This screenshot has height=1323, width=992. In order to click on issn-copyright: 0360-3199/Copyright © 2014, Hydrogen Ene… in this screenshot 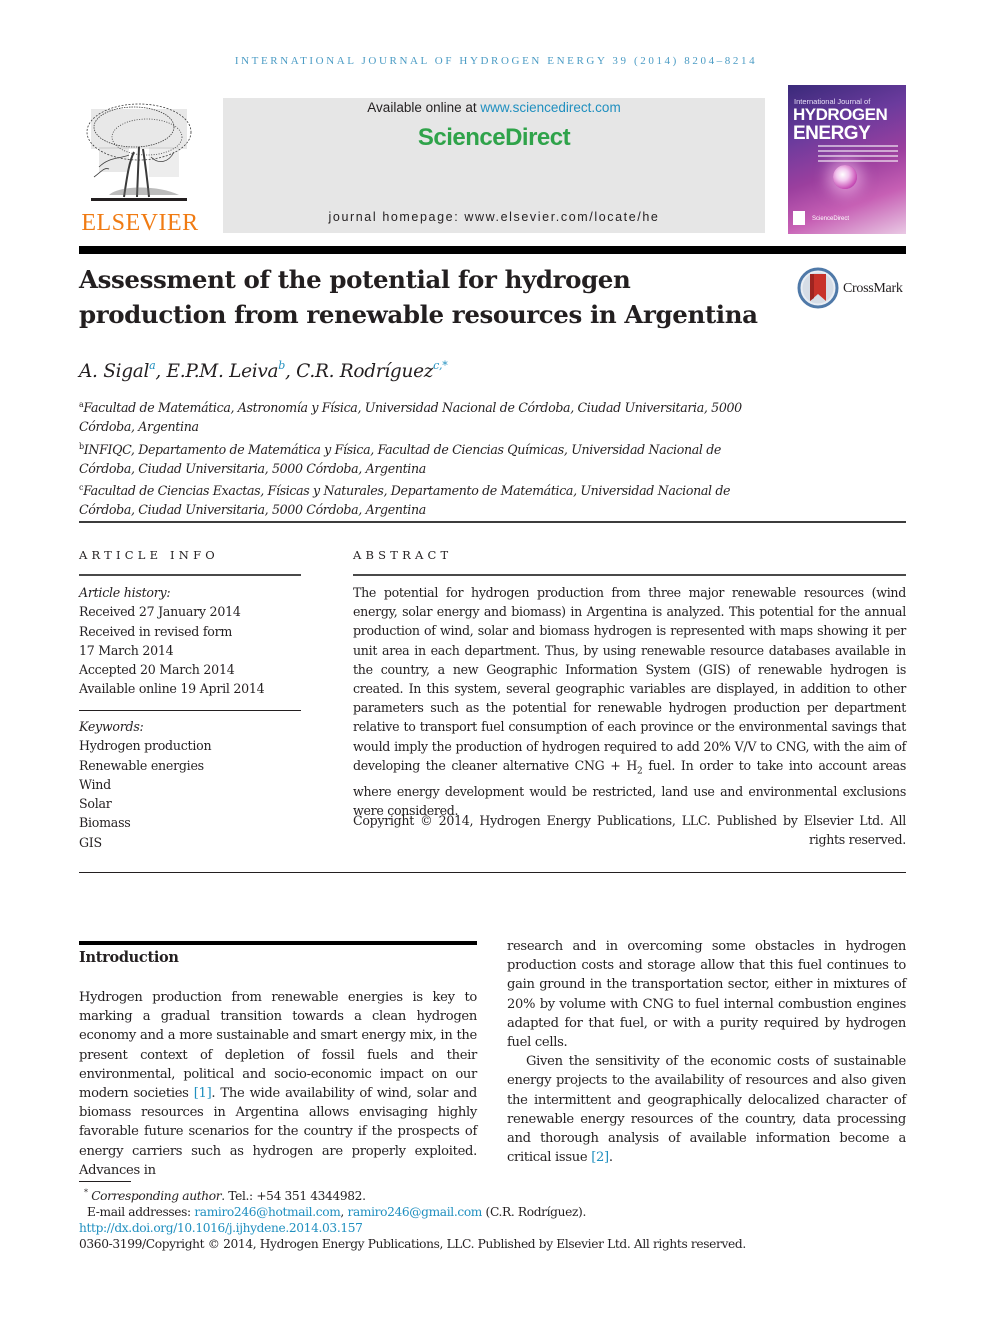, I will do `click(412, 1244)`.